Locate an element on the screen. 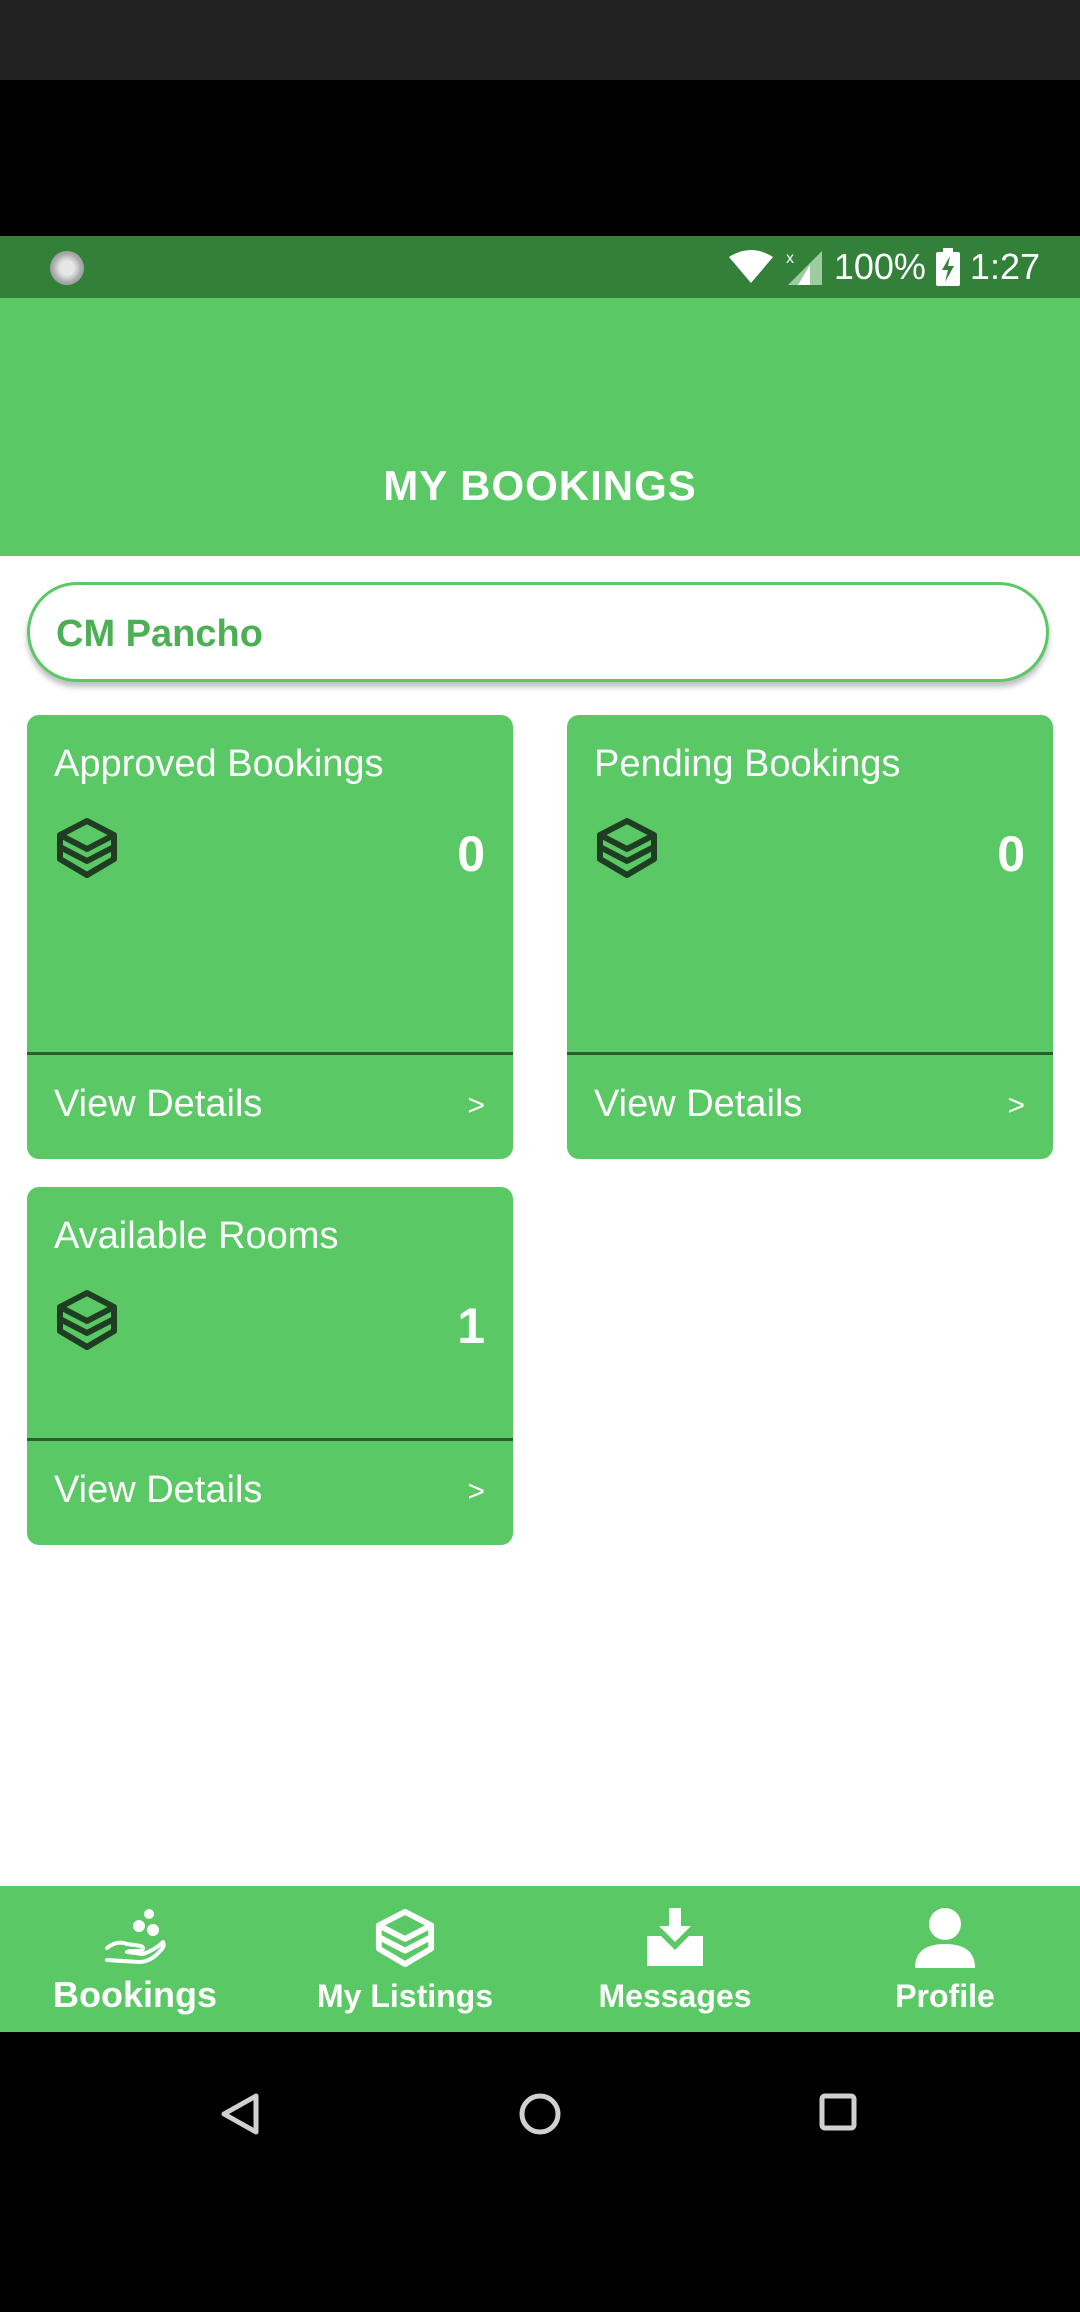 The image size is (1080, 2312). status-bar: x 100% 1:27 is located at coordinates (540, 267).